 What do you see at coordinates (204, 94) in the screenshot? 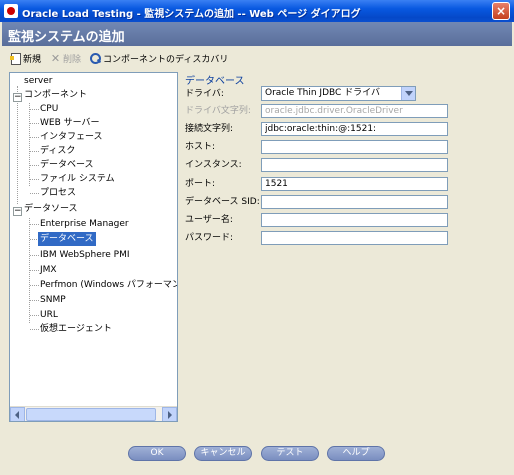
I see `driver-label: ドライバ:` at bounding box center [204, 94].